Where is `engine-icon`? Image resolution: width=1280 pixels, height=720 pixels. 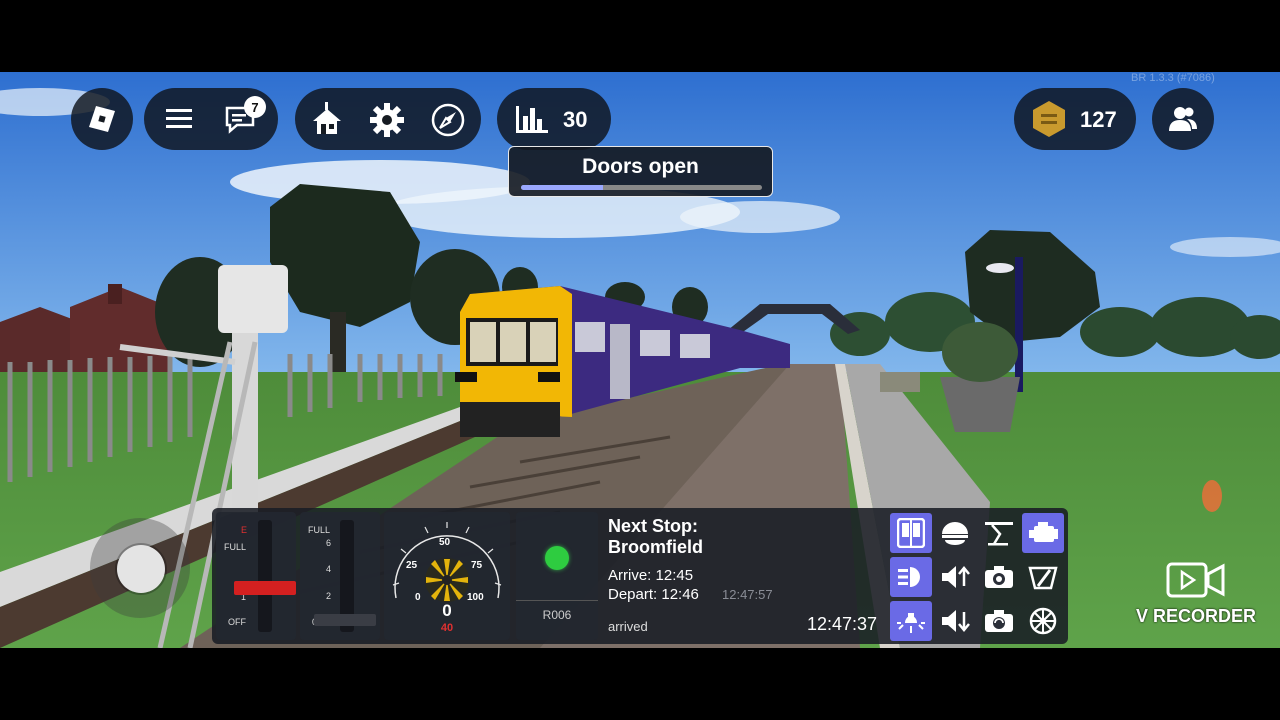 engine-icon is located at coordinates (1043, 533).